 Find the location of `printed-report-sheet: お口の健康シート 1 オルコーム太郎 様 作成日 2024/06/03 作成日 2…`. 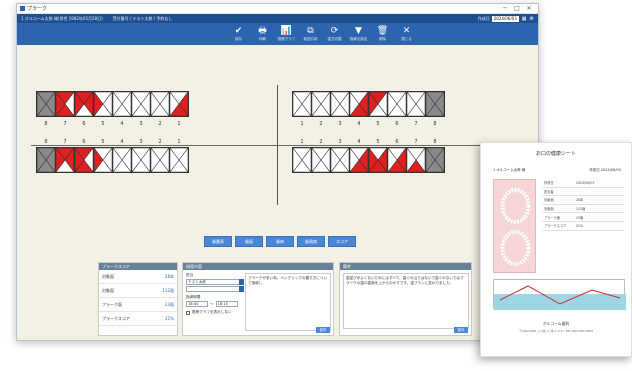

printed-report-sheet: お口の健康シート 1 オルコーム太郎 様 作成日 2024/06/03 作成日 2… is located at coordinates (556, 249).